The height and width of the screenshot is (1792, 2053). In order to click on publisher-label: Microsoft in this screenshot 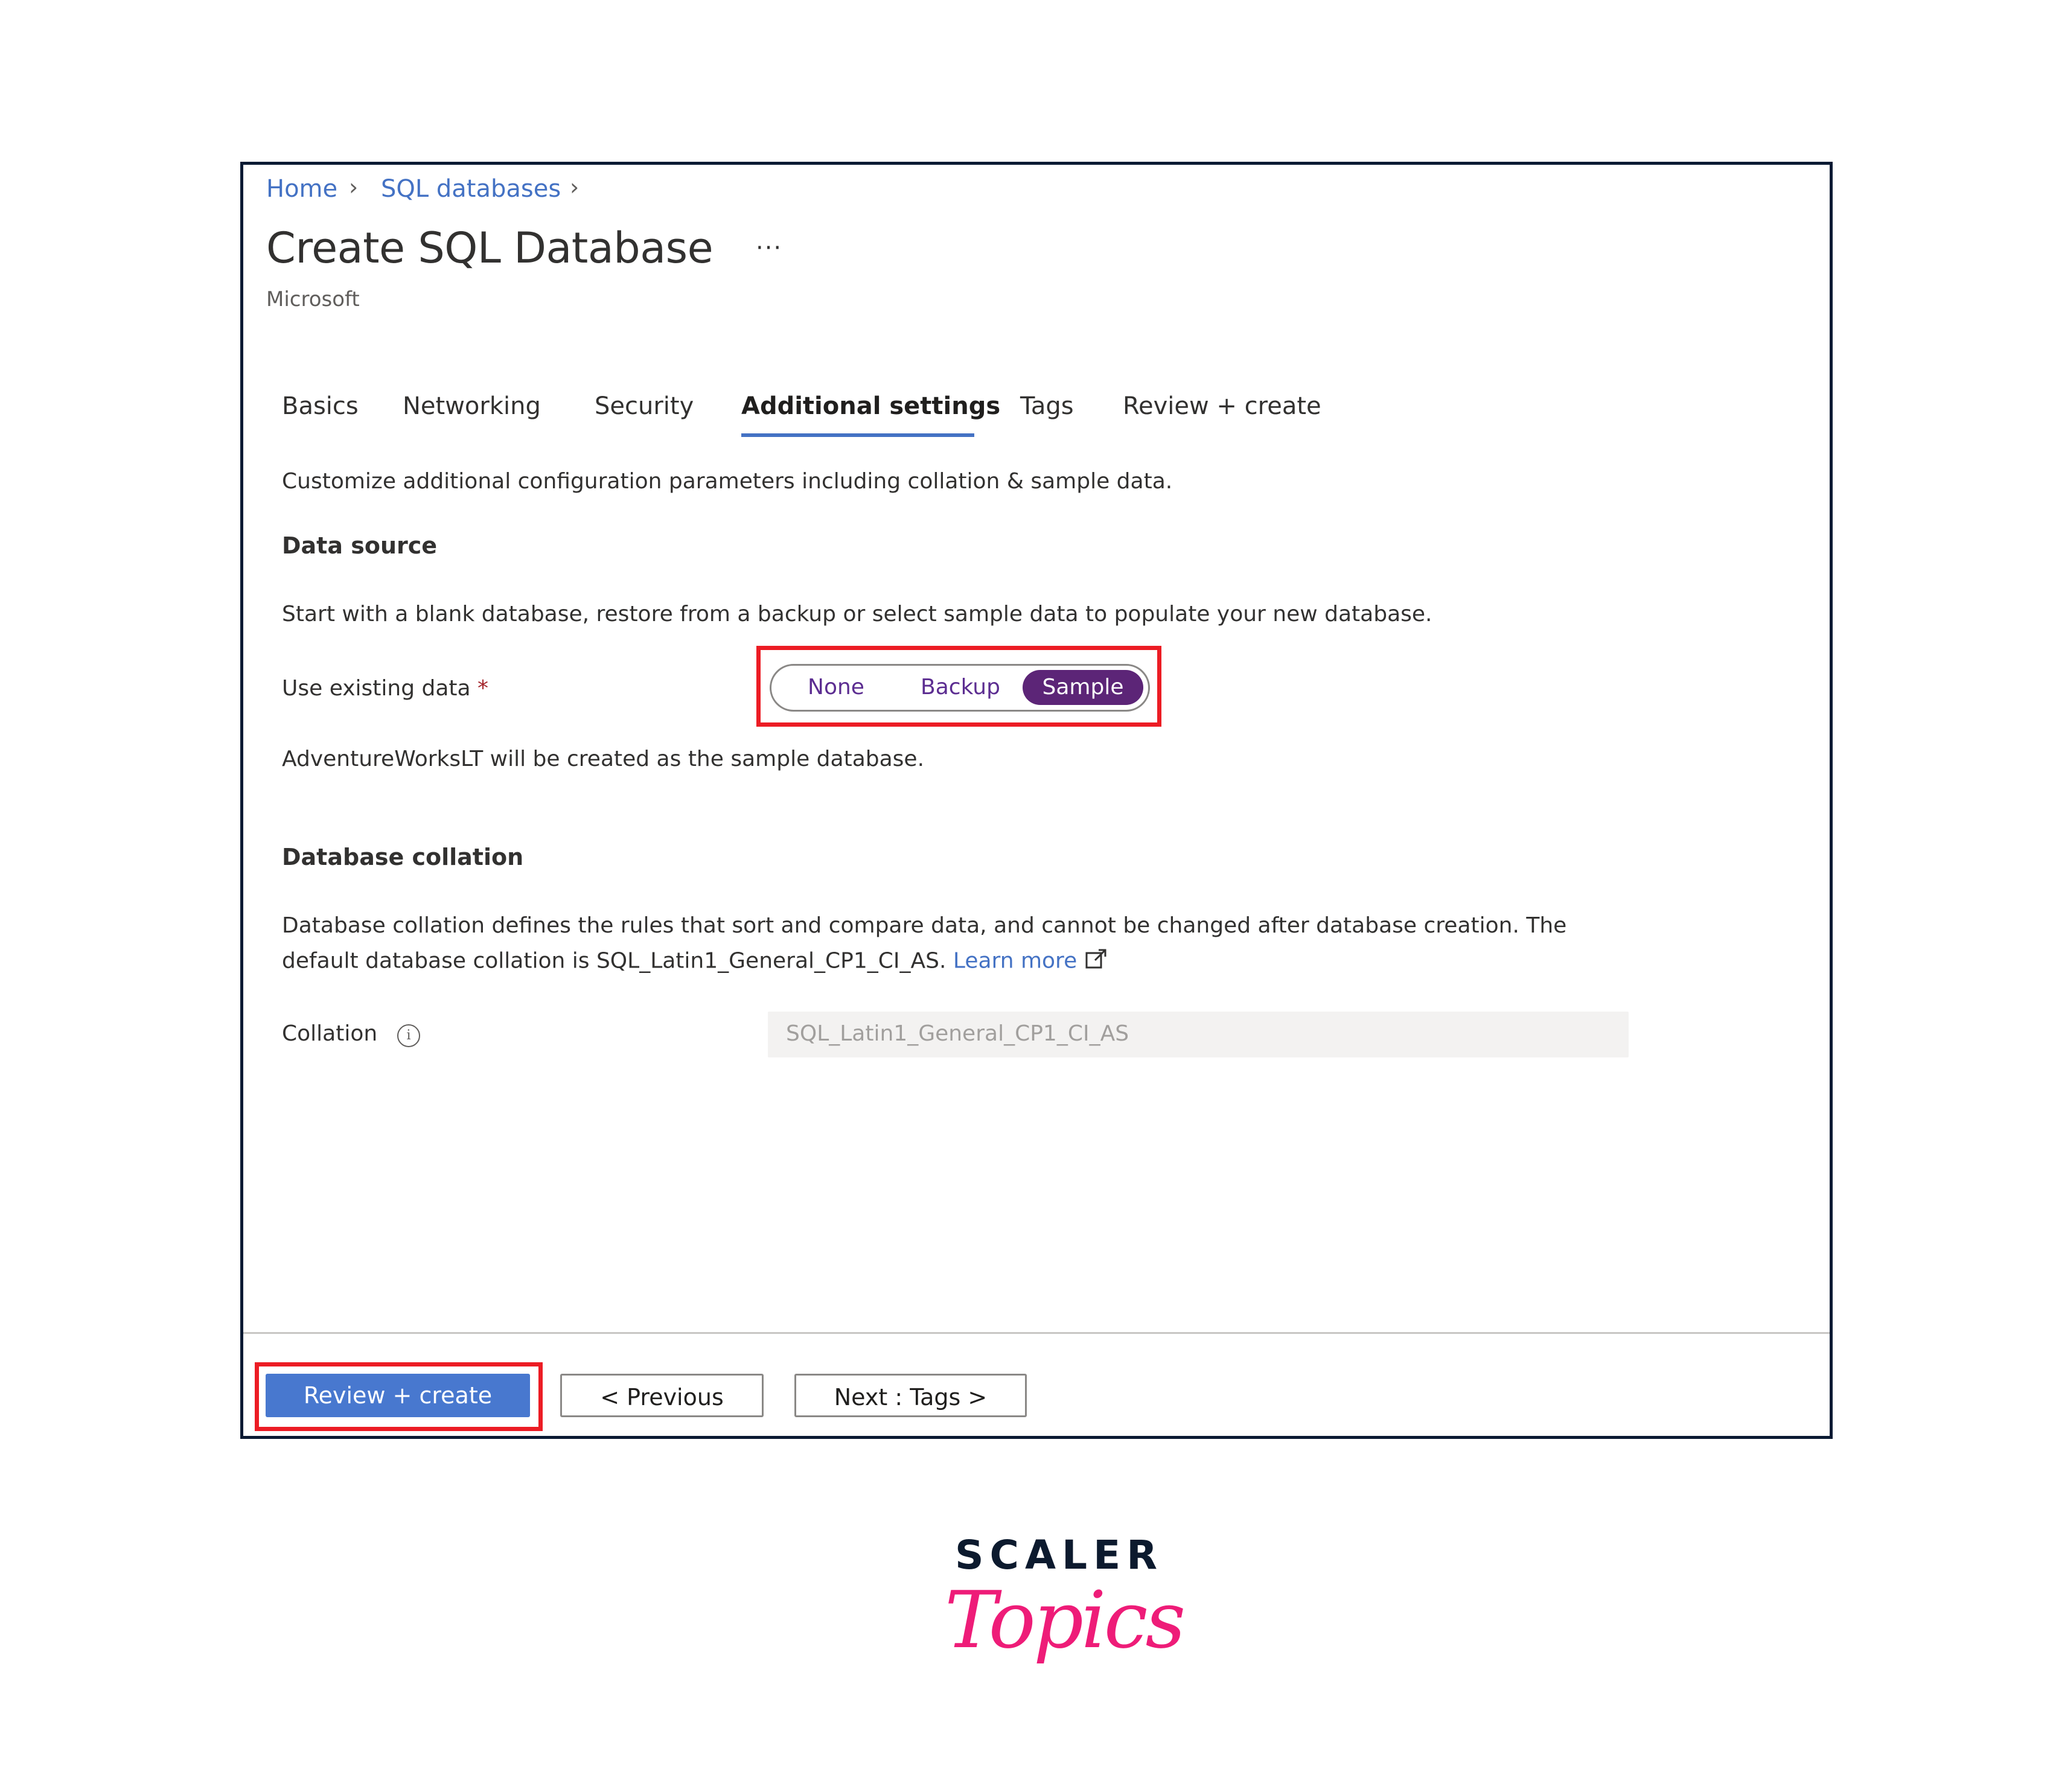, I will do `click(313, 299)`.